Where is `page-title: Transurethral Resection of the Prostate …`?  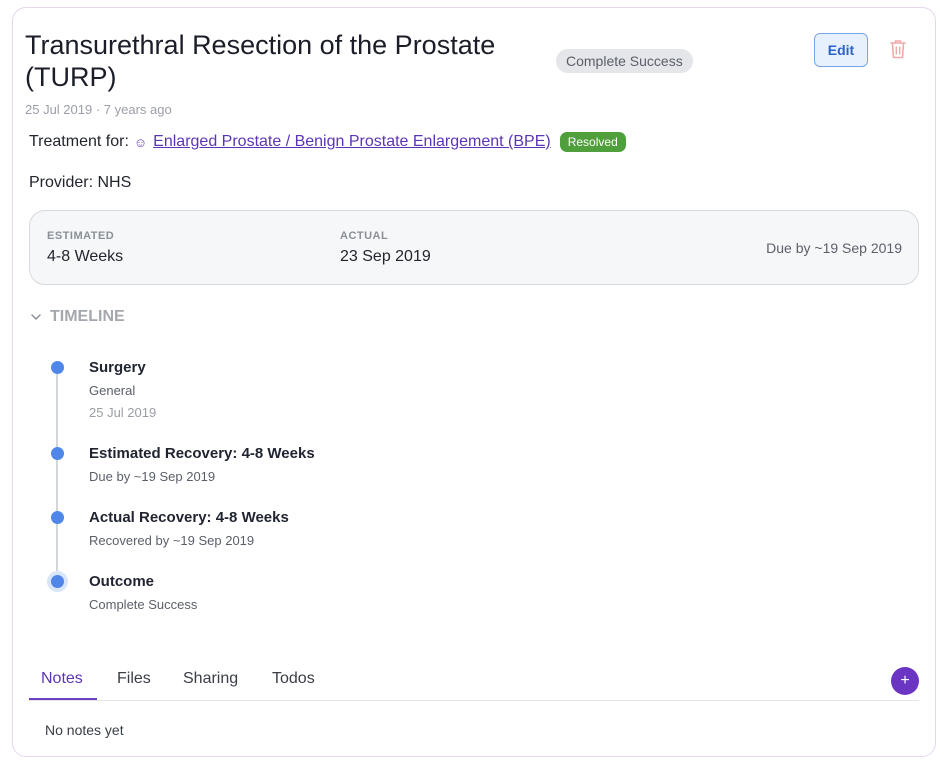
page-title: Transurethral Resection of the Prostate … is located at coordinates (260, 61).